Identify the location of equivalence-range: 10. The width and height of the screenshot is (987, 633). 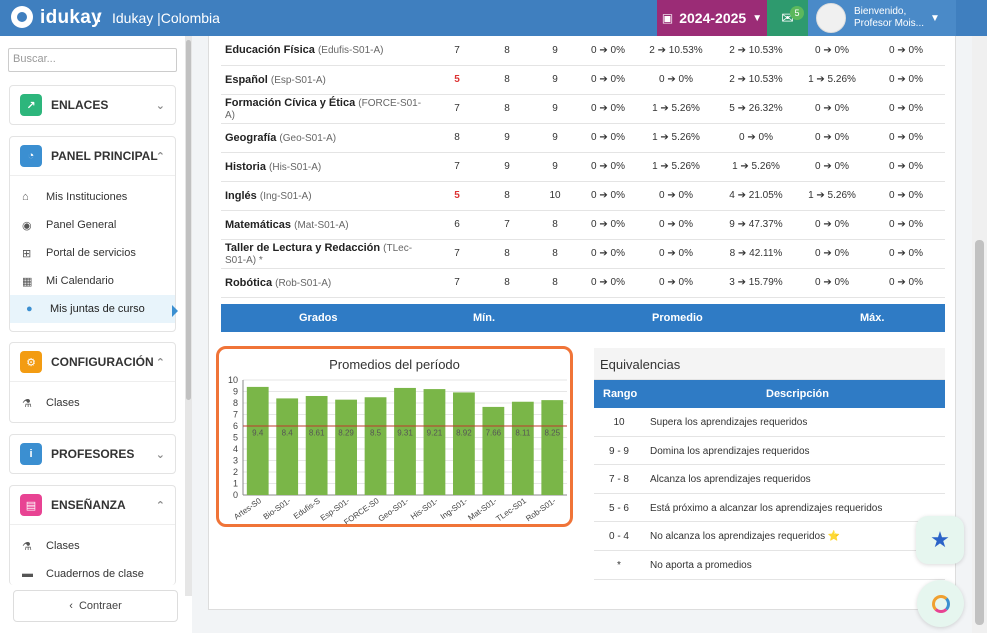
(619, 422).